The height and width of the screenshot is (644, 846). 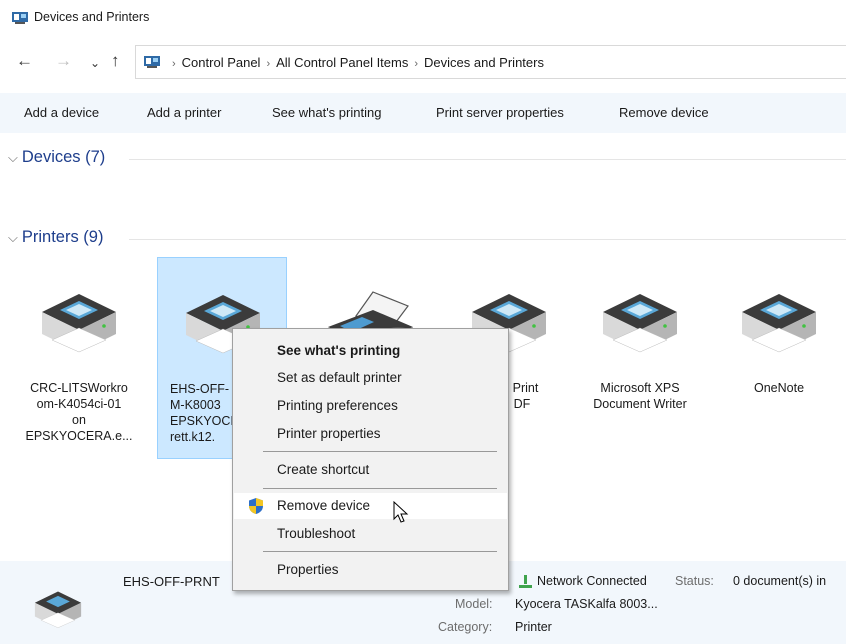 What do you see at coordinates (62, 237) in the screenshot?
I see `printers-group-label: Printers (9)` at bounding box center [62, 237].